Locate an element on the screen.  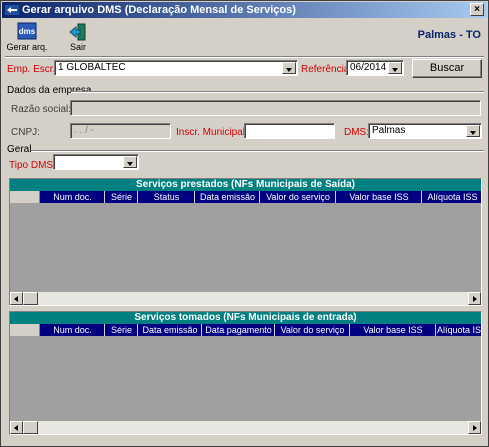
municipal-registration-label: Inscr. Municipal: is located at coordinates (212, 132).